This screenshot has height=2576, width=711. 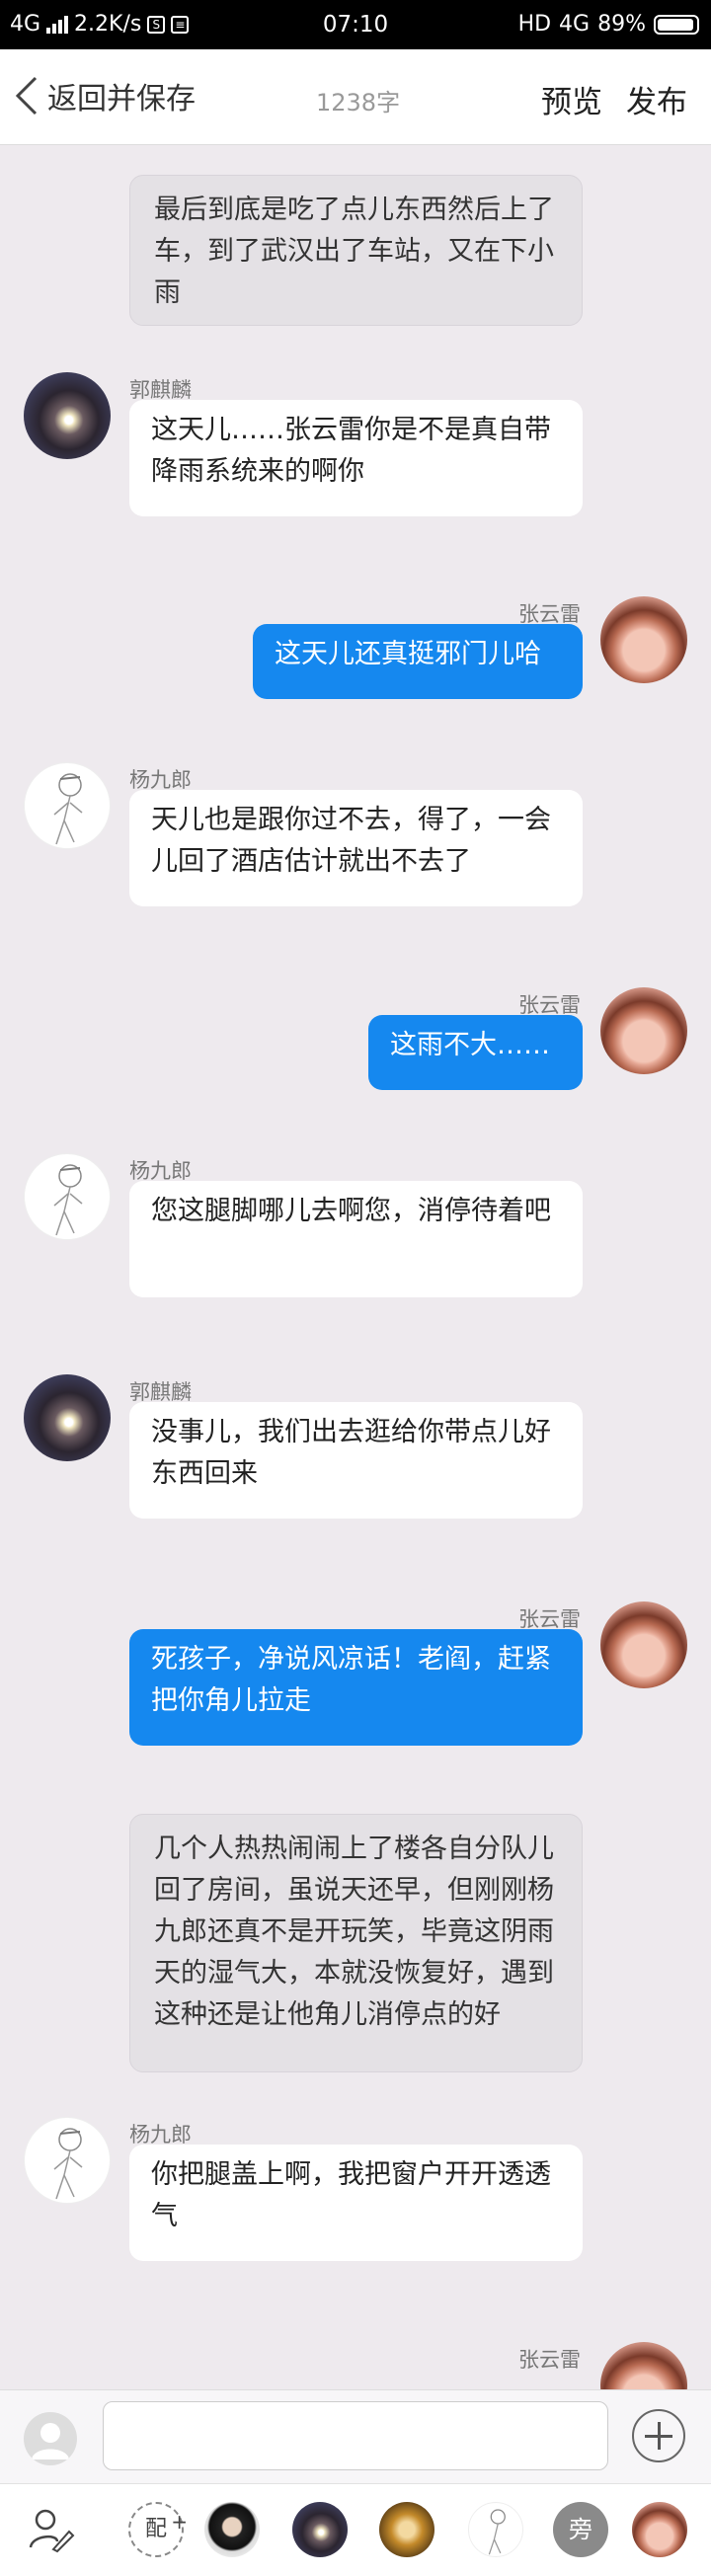 What do you see at coordinates (359, 103) in the screenshot?
I see `word-count: 1238字` at bounding box center [359, 103].